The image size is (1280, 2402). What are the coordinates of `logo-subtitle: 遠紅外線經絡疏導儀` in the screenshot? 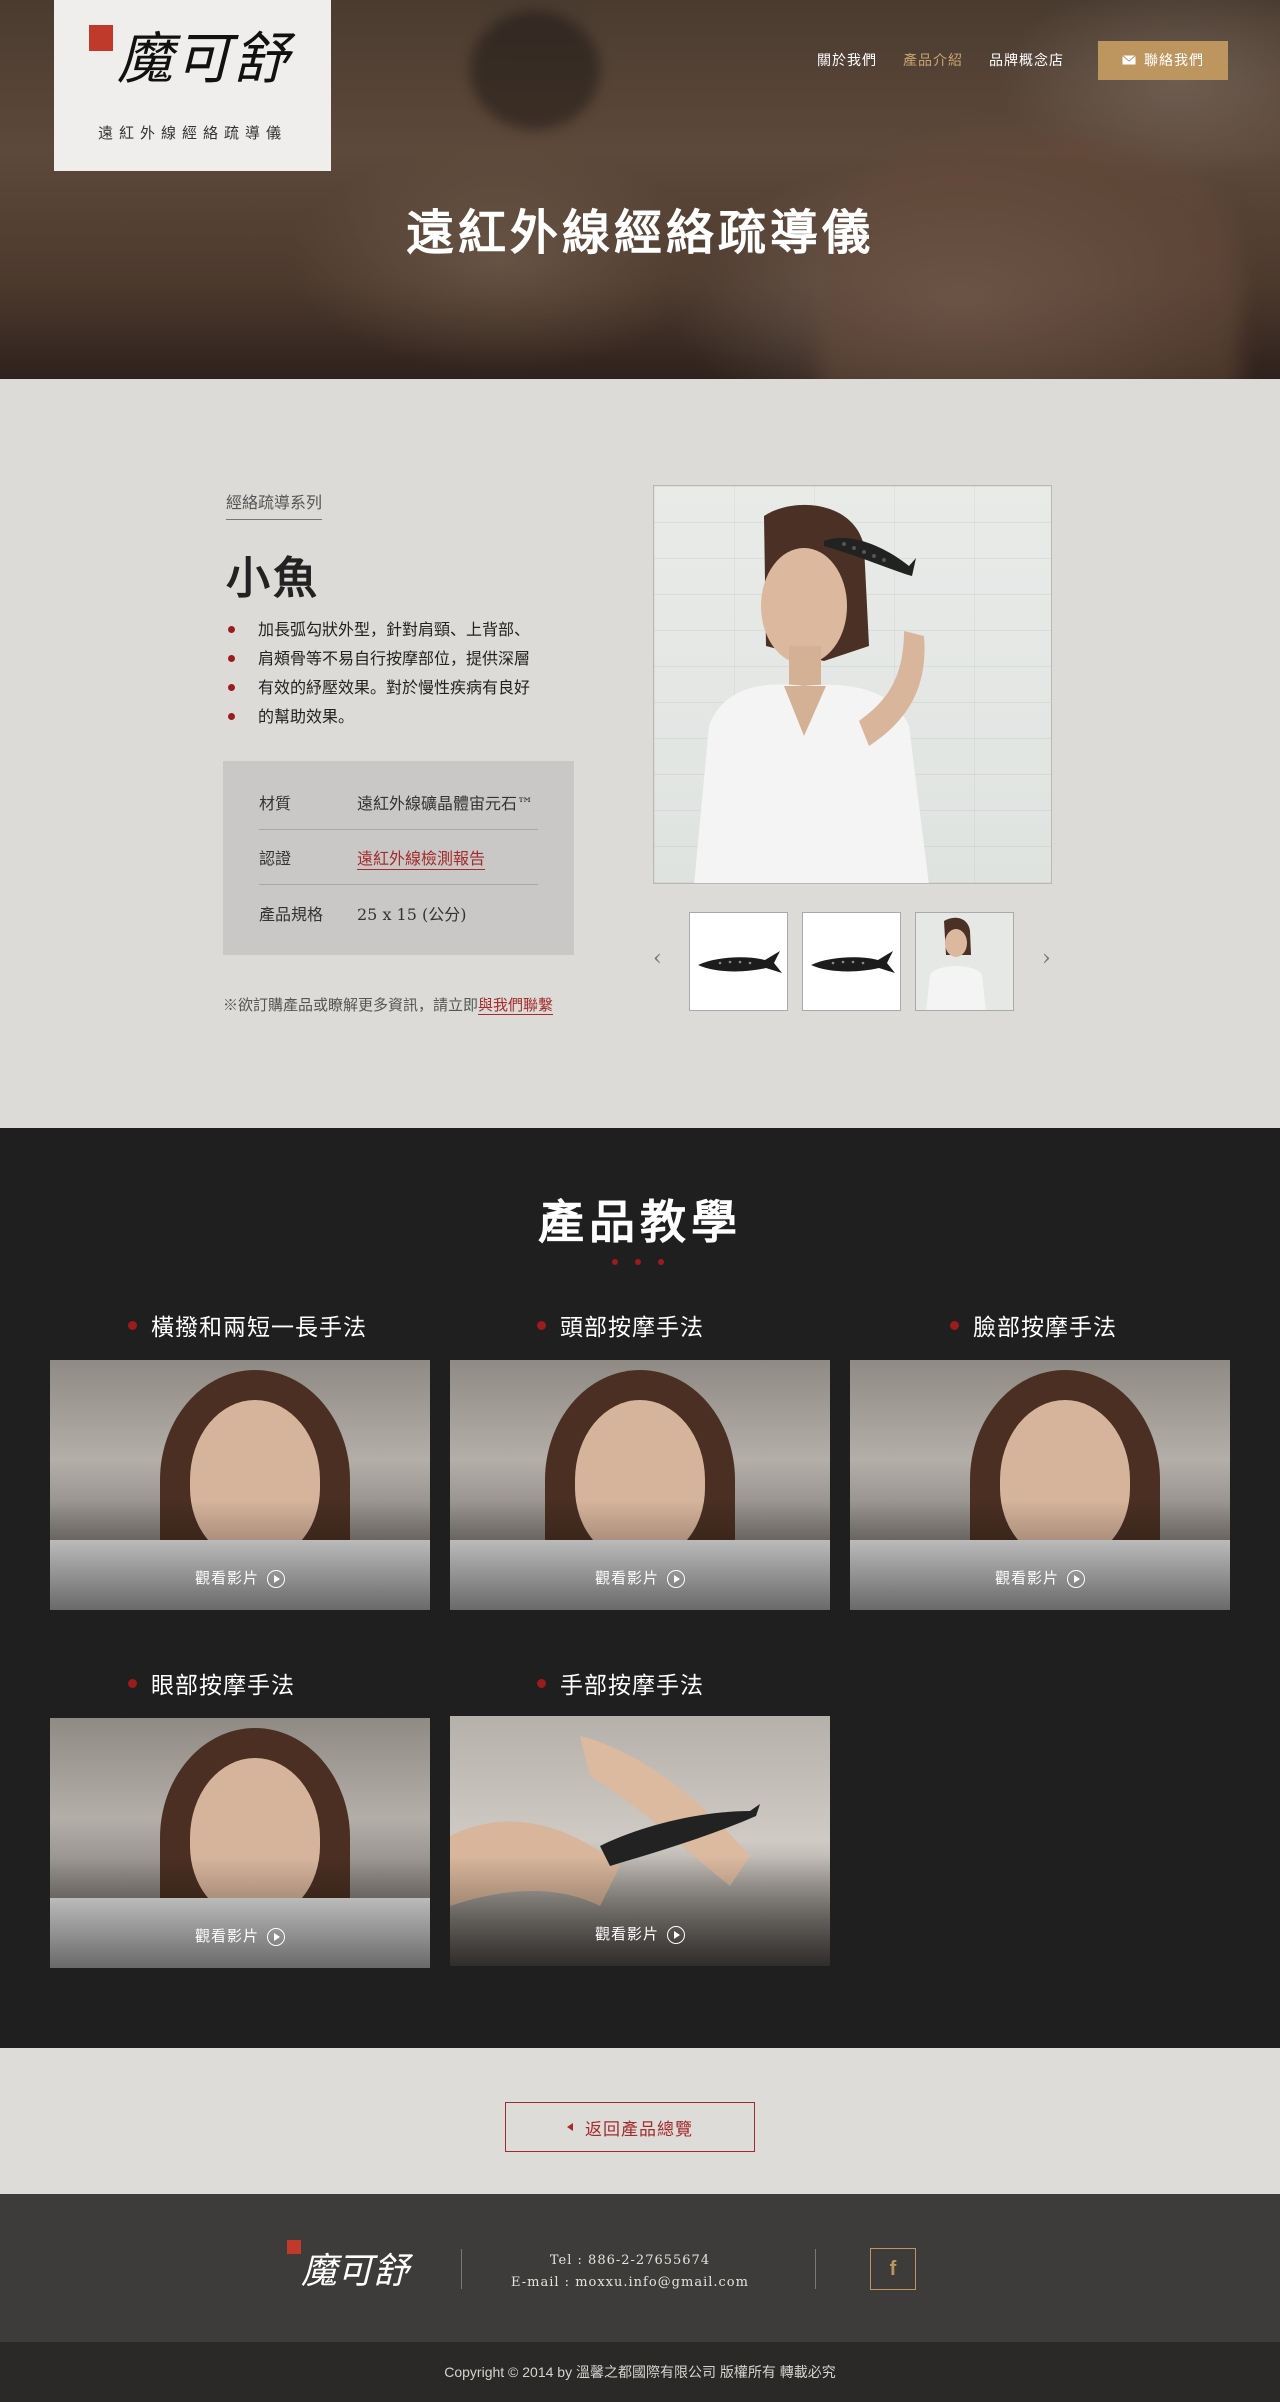 It's located at (192, 133).